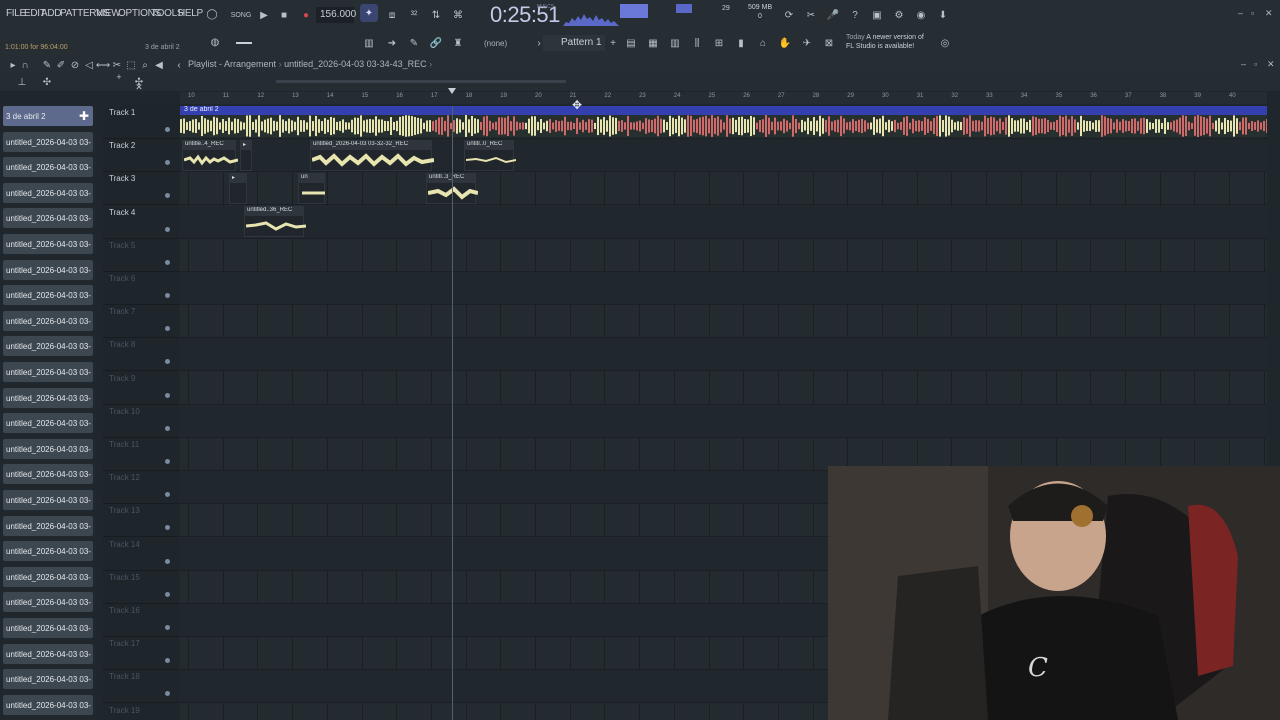 This screenshot has width=1280, height=720. Describe the element at coordinates (921, 15) in the screenshot. I see `chat-icon: ◉` at that location.